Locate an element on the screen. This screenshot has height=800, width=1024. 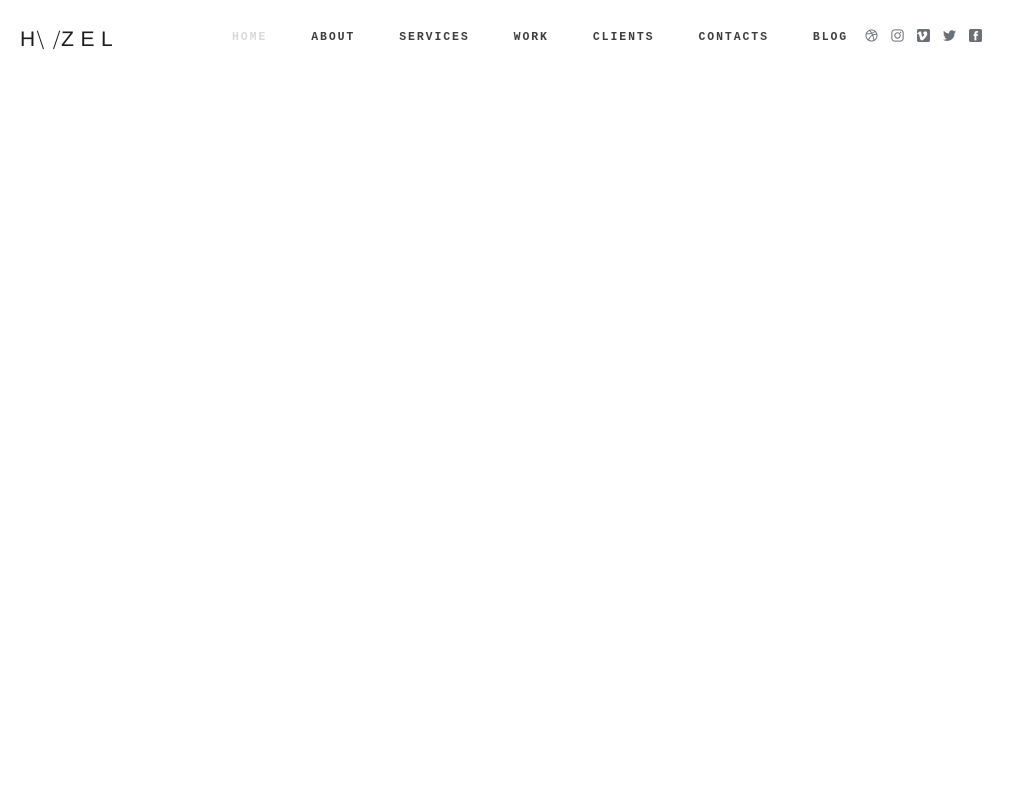
nav-item-home: HOME is located at coordinates (249, 38).